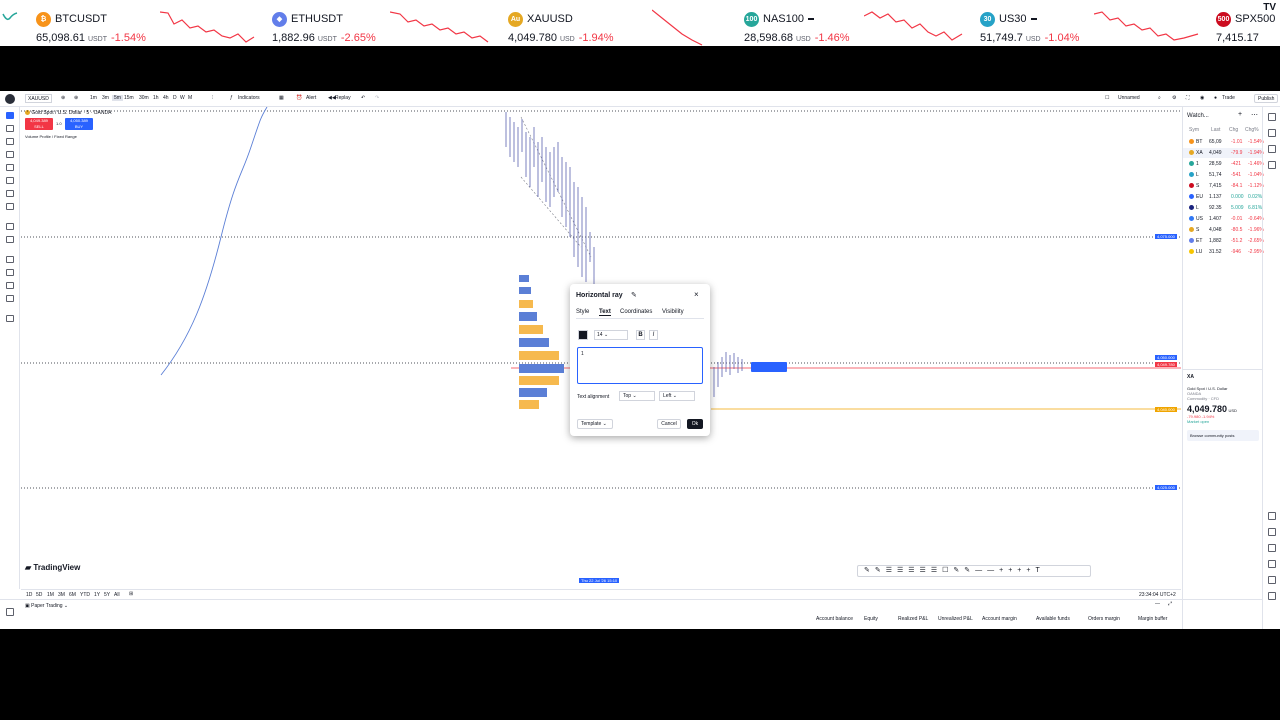  What do you see at coordinates (10, 318) in the screenshot?
I see `trash-icon` at bounding box center [10, 318].